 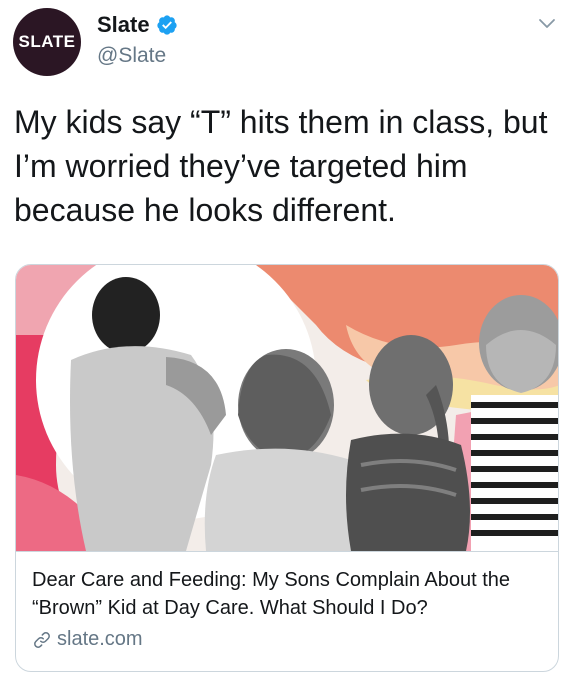 I want to click on verified-badge-icon, so click(x=166, y=25).